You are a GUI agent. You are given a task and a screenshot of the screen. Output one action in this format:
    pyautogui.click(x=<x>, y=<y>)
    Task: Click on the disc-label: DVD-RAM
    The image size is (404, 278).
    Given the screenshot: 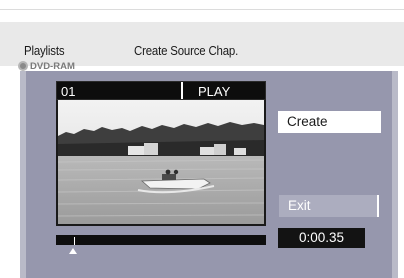 What is the action you would take?
    pyautogui.click(x=52, y=66)
    